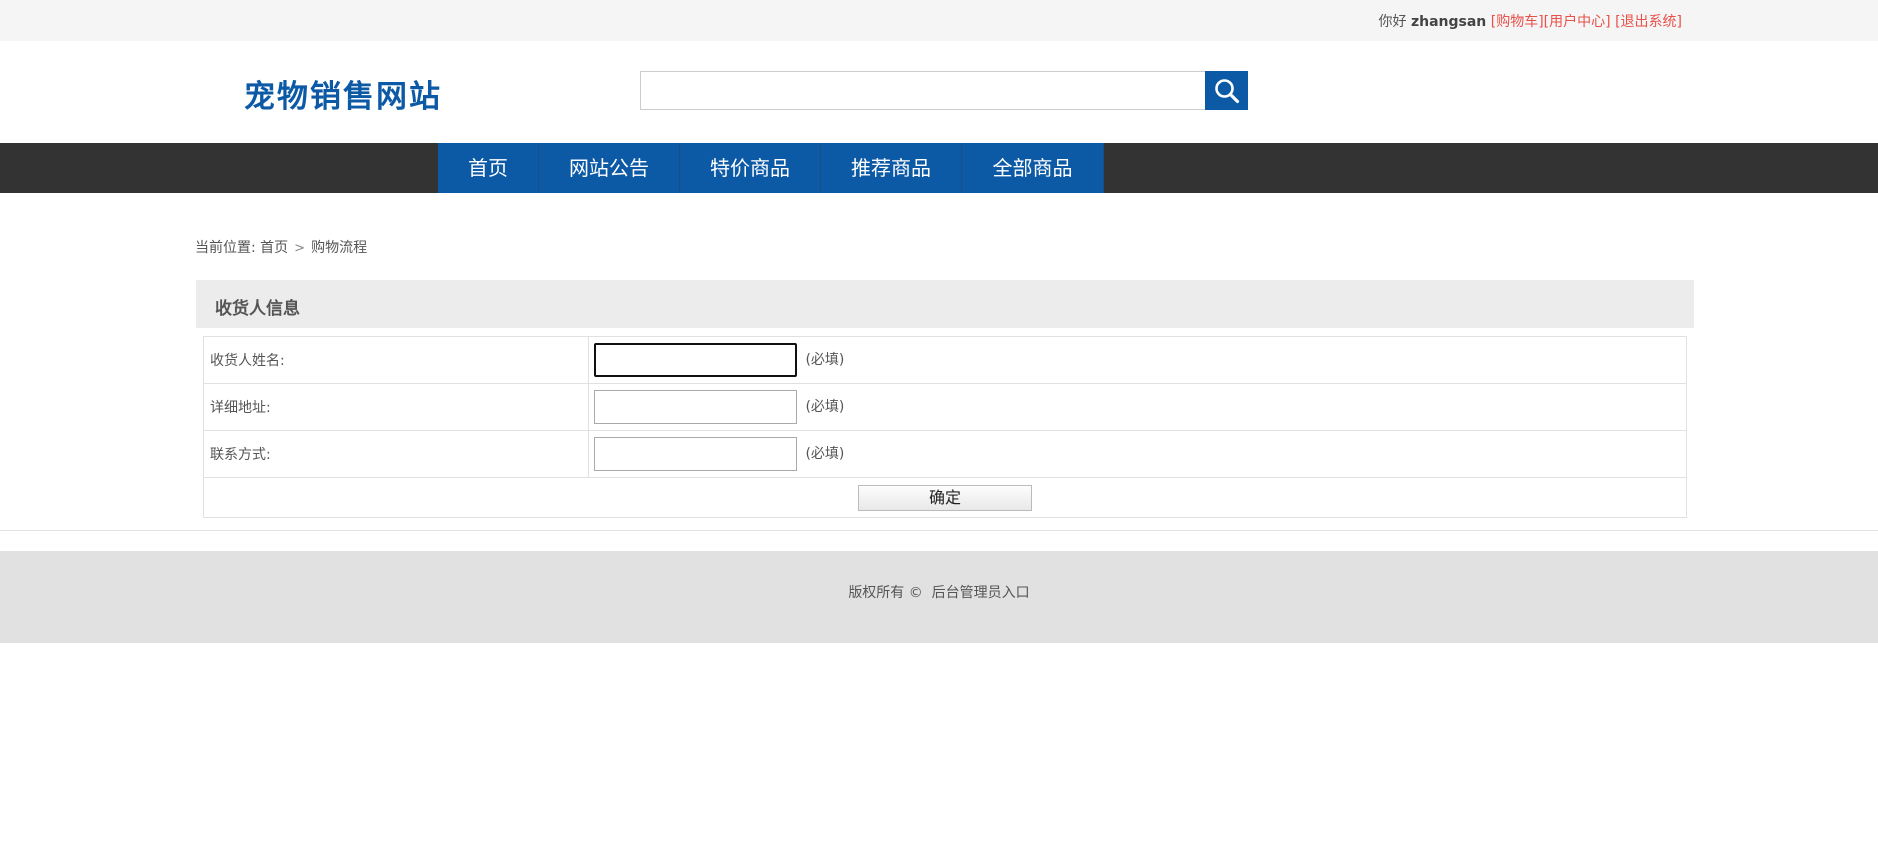  Describe the element at coordinates (488, 168) in the screenshot. I see `nav-item-home: 首页` at that location.